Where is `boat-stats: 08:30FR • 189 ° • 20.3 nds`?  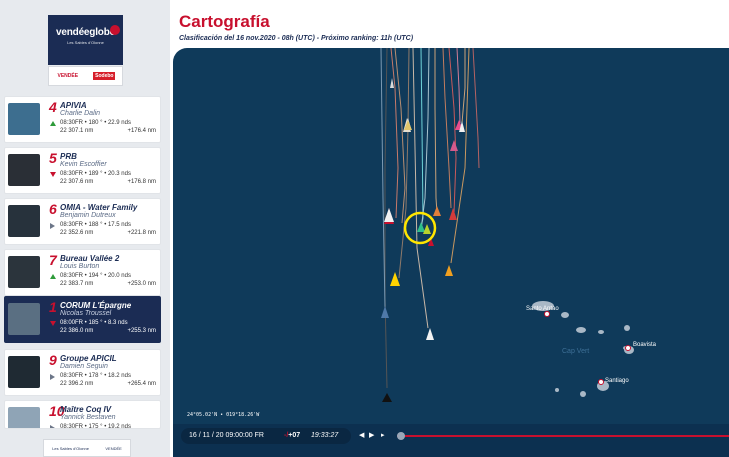 boat-stats: 08:30FR • 189 ° • 20.3 nds is located at coordinates (95, 174).